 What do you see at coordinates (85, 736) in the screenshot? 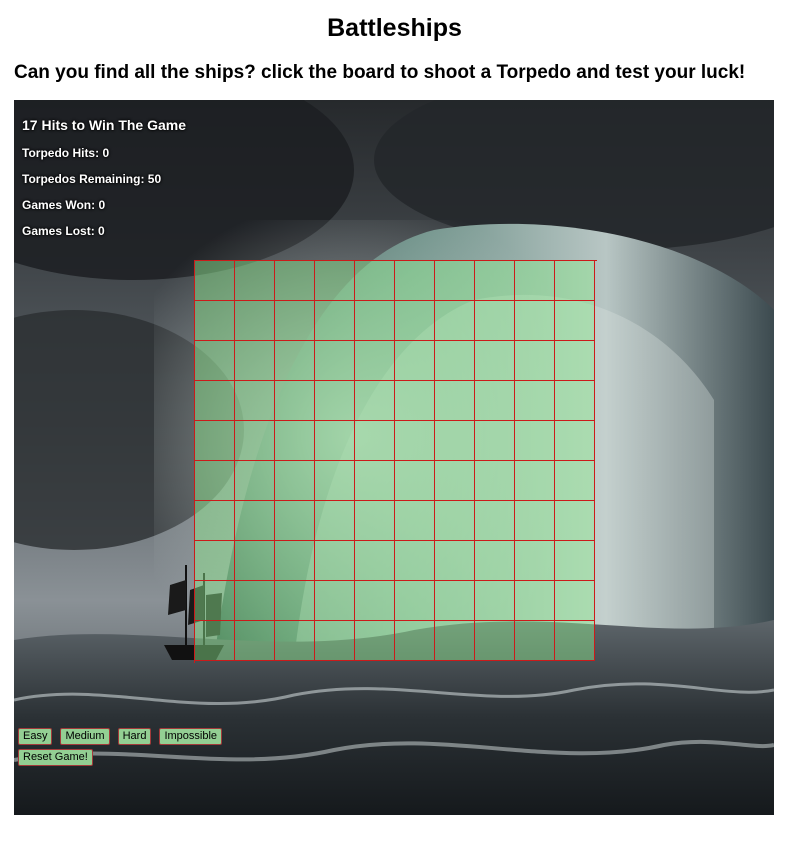
I see `difficulty-button-medium: Medium` at bounding box center [85, 736].